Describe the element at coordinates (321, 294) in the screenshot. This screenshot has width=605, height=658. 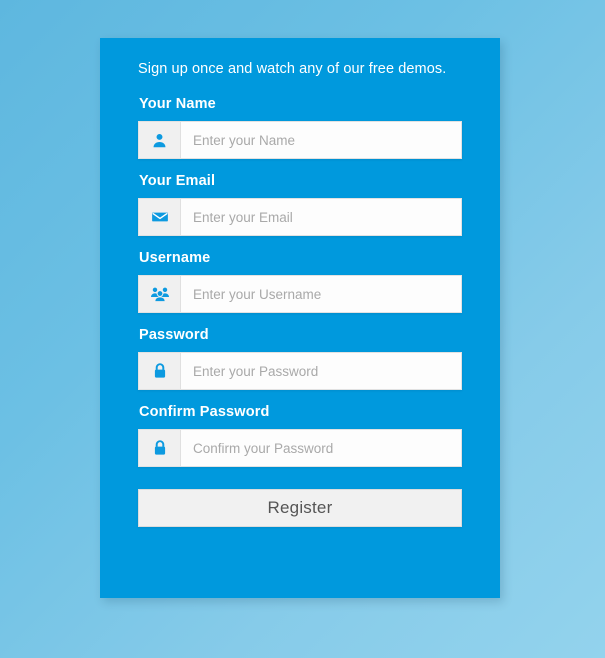
I see `username-input` at that location.